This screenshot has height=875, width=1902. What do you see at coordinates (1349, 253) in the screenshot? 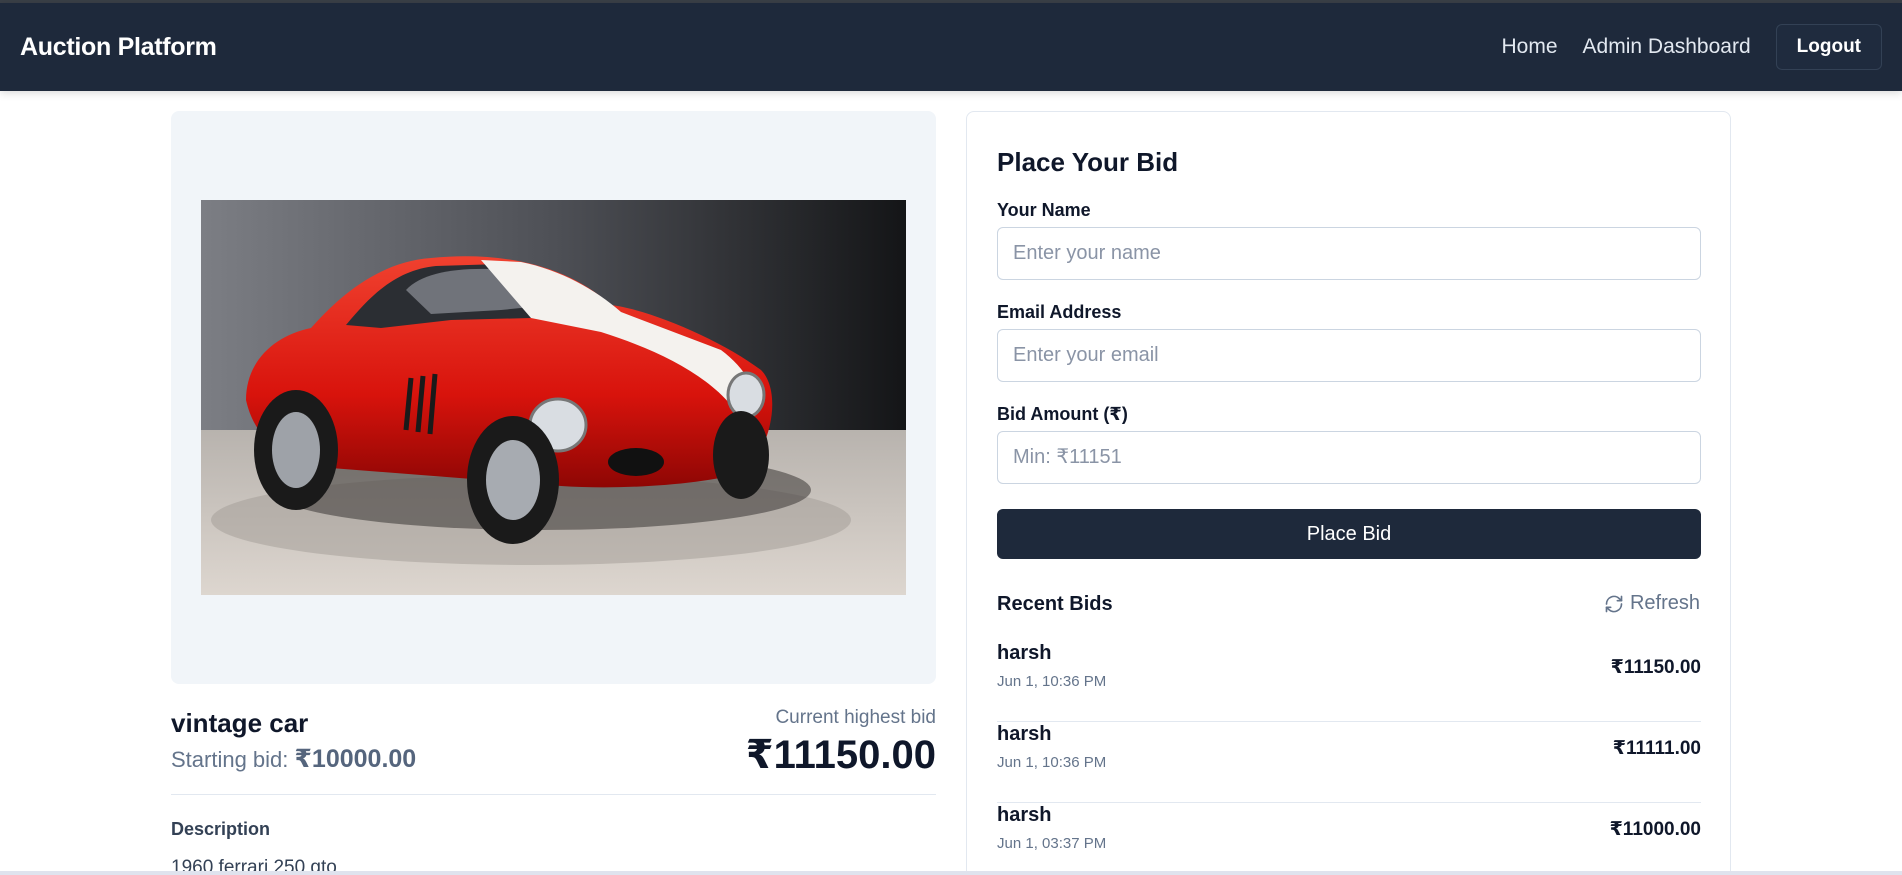
I see `name-input` at bounding box center [1349, 253].